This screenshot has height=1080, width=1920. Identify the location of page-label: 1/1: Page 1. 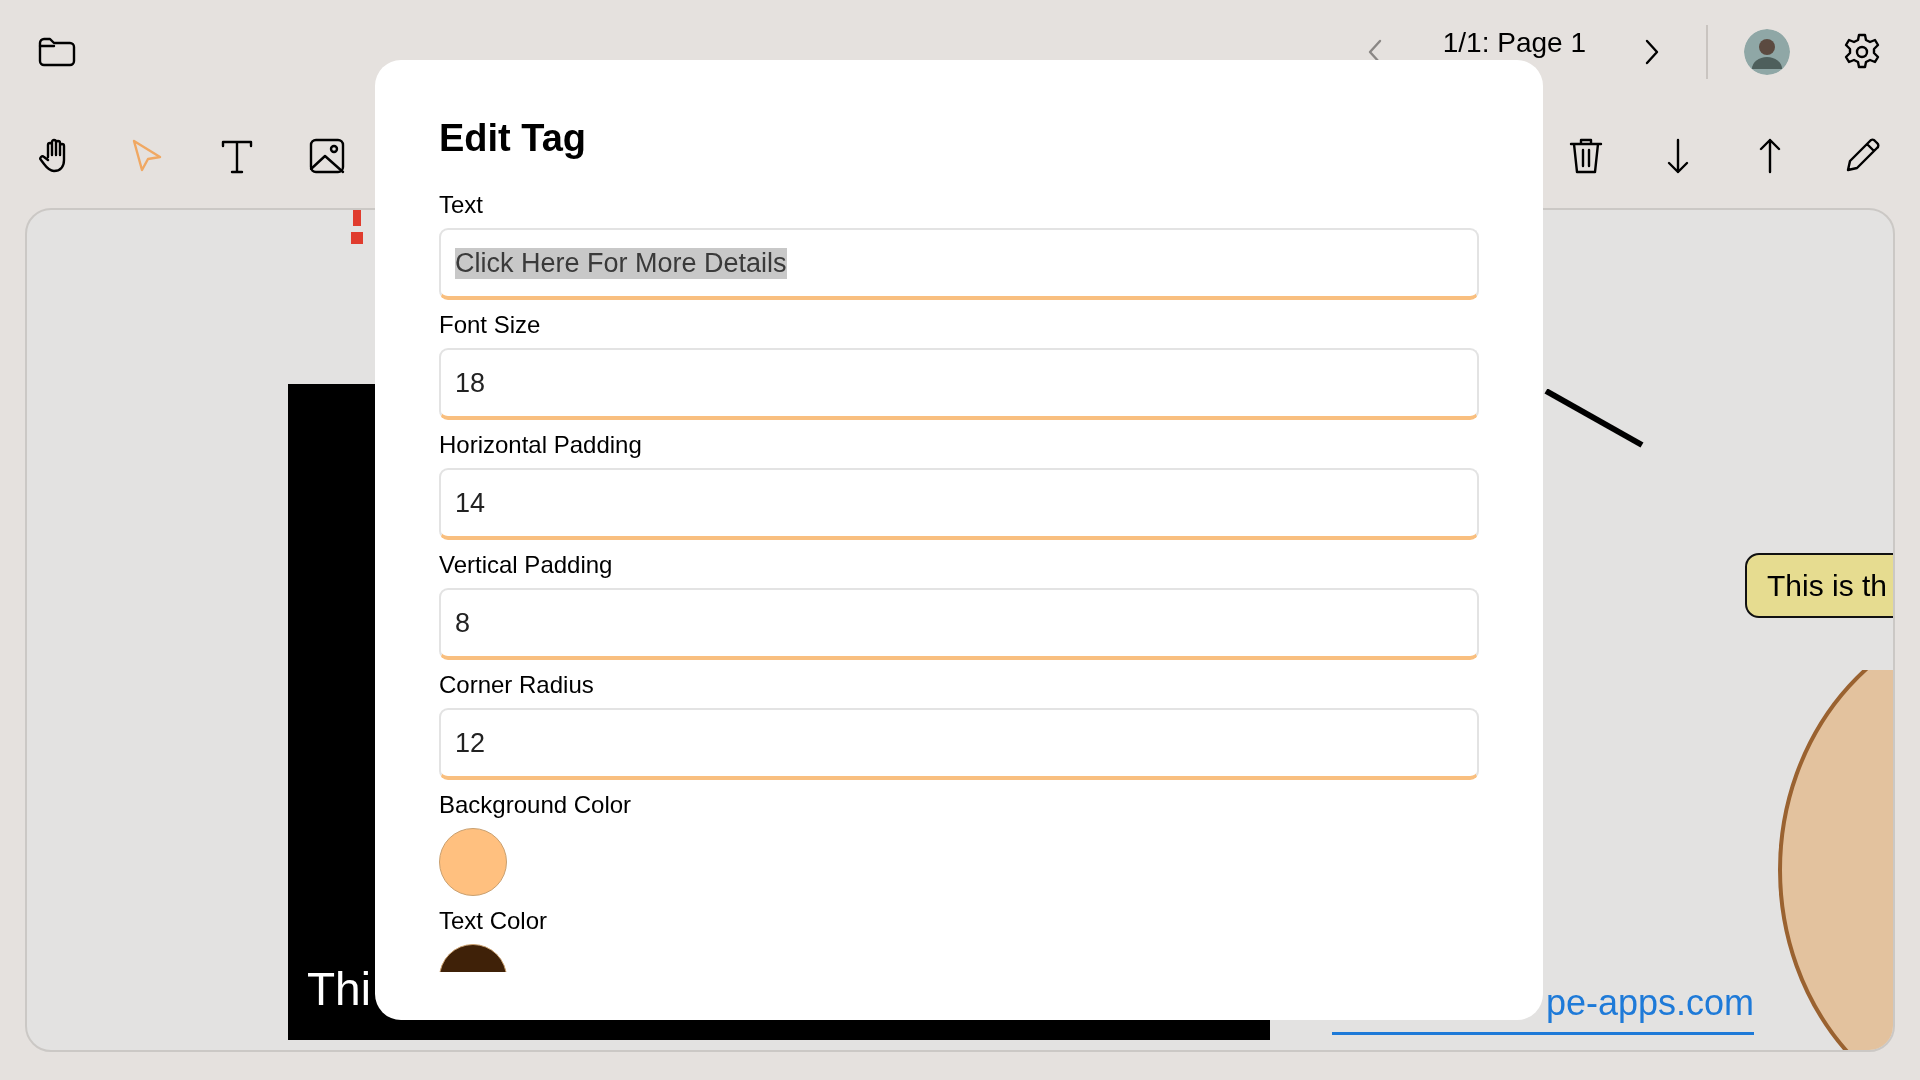
(1514, 43).